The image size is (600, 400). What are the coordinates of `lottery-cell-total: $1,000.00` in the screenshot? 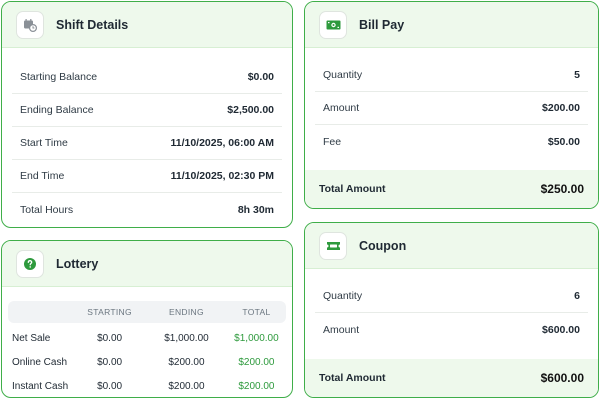 It's located at (256, 338).